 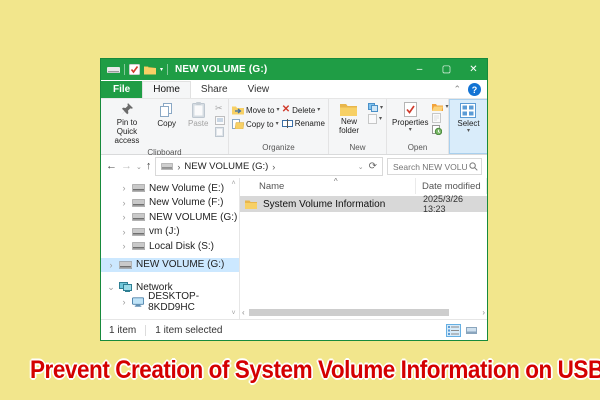 I want to click on scrollbar-thumb, so click(x=348, y=312).